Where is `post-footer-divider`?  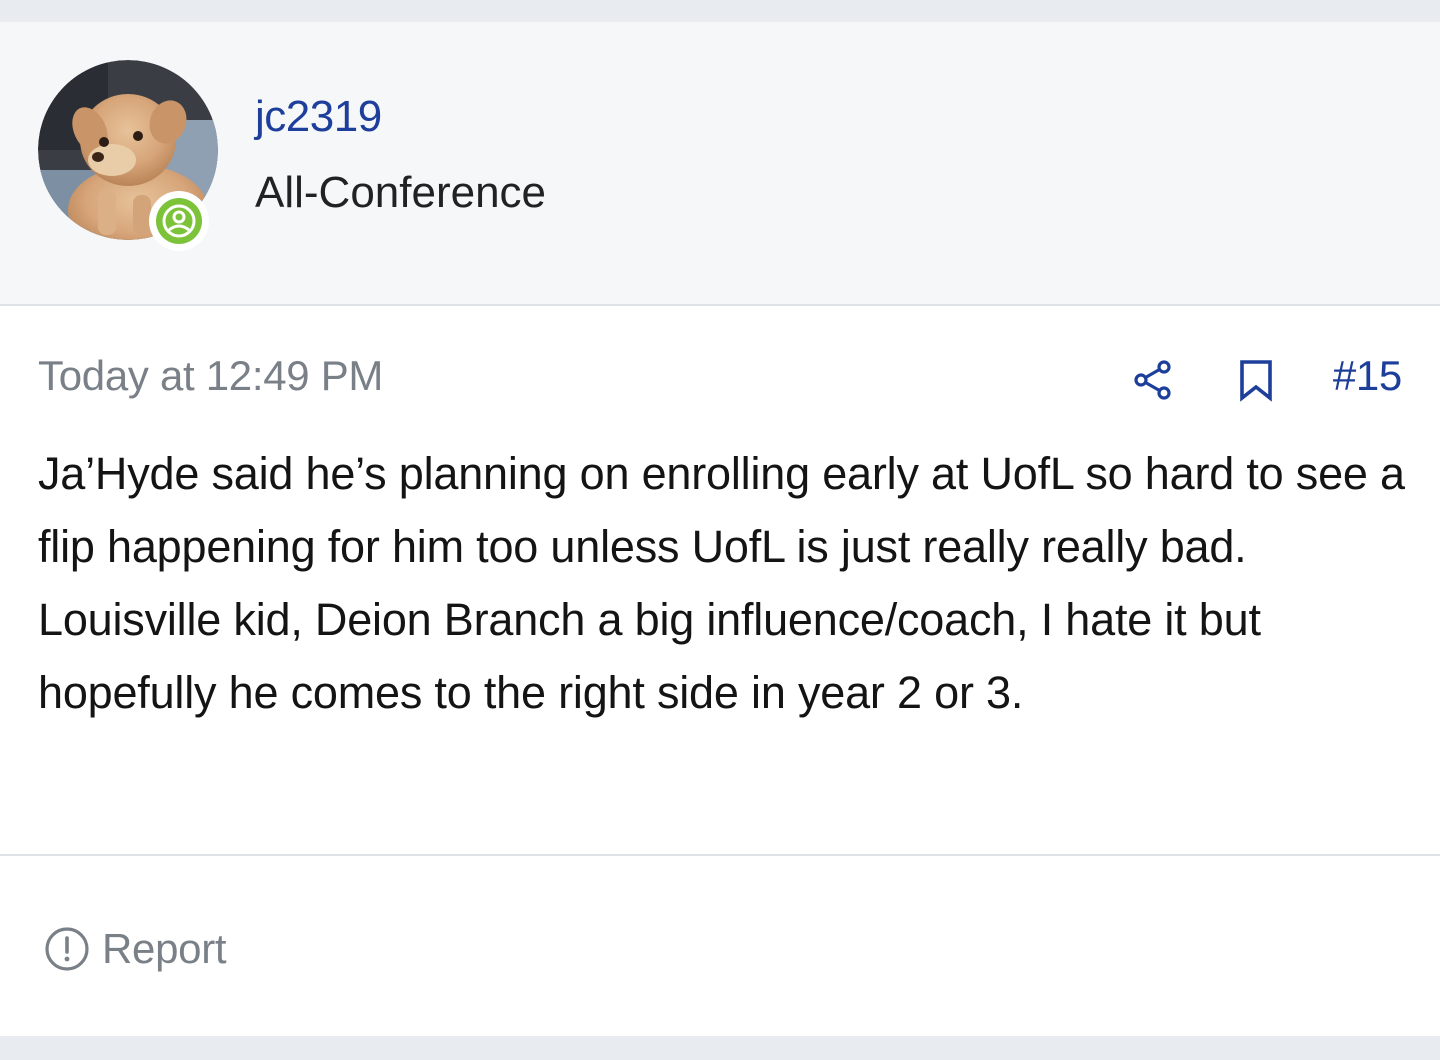 post-footer-divider is located at coordinates (720, 855).